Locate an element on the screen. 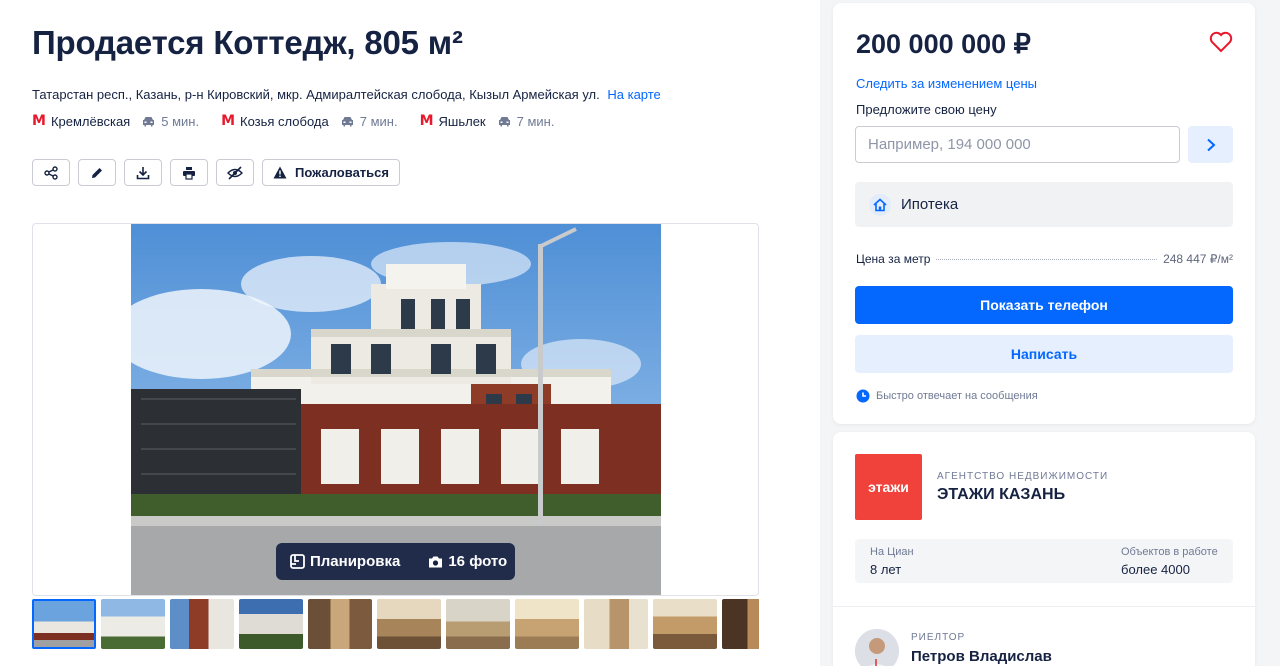  share-icon is located at coordinates (51, 172).